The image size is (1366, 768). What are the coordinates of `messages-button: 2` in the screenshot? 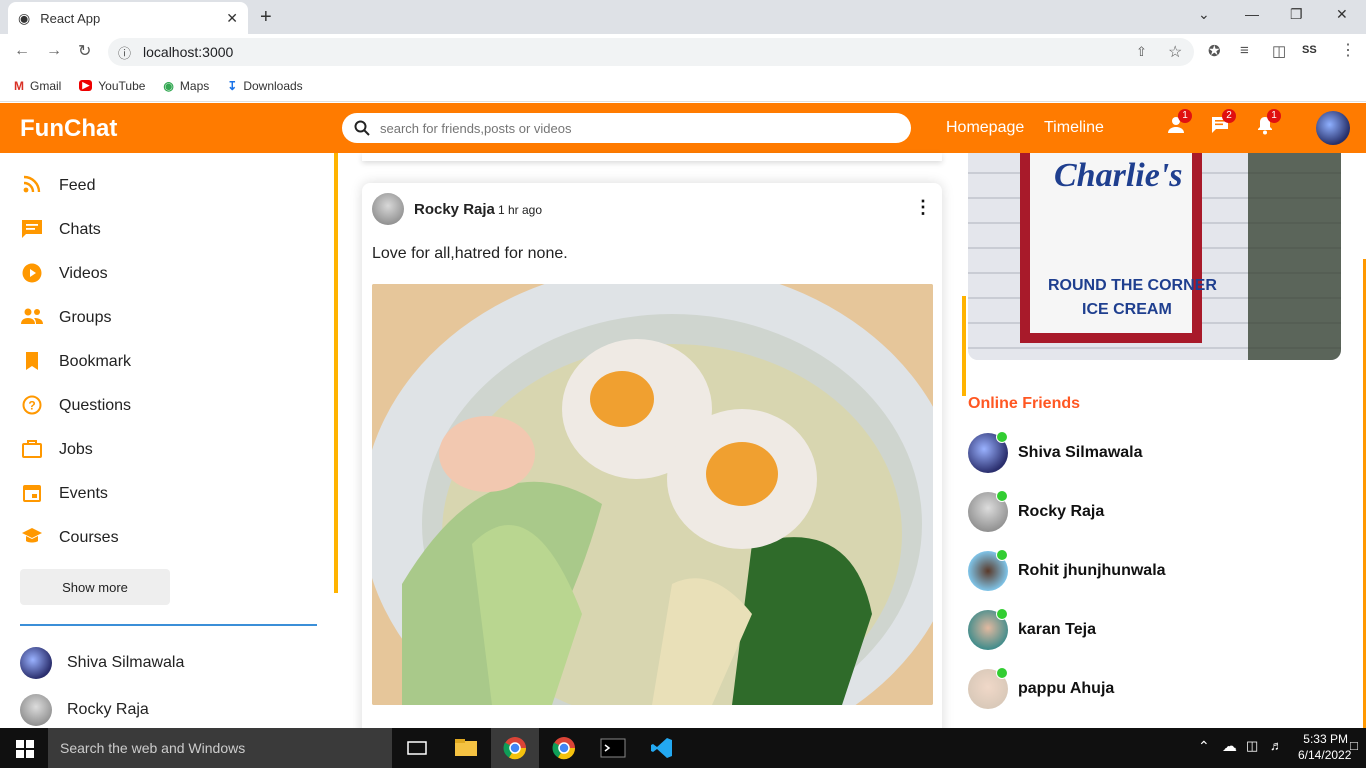 It's located at (1223, 125).